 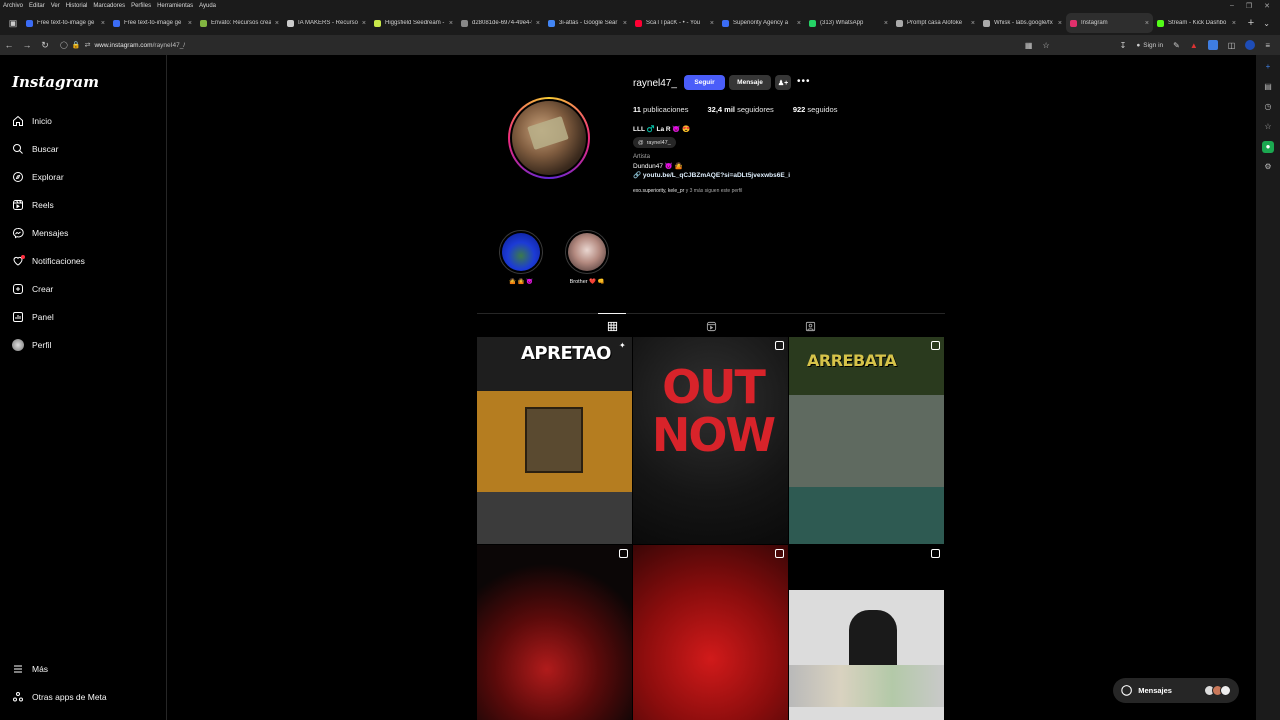 What do you see at coordinates (815, 109) in the screenshot?
I see `following-stat: 922 seguidos` at bounding box center [815, 109].